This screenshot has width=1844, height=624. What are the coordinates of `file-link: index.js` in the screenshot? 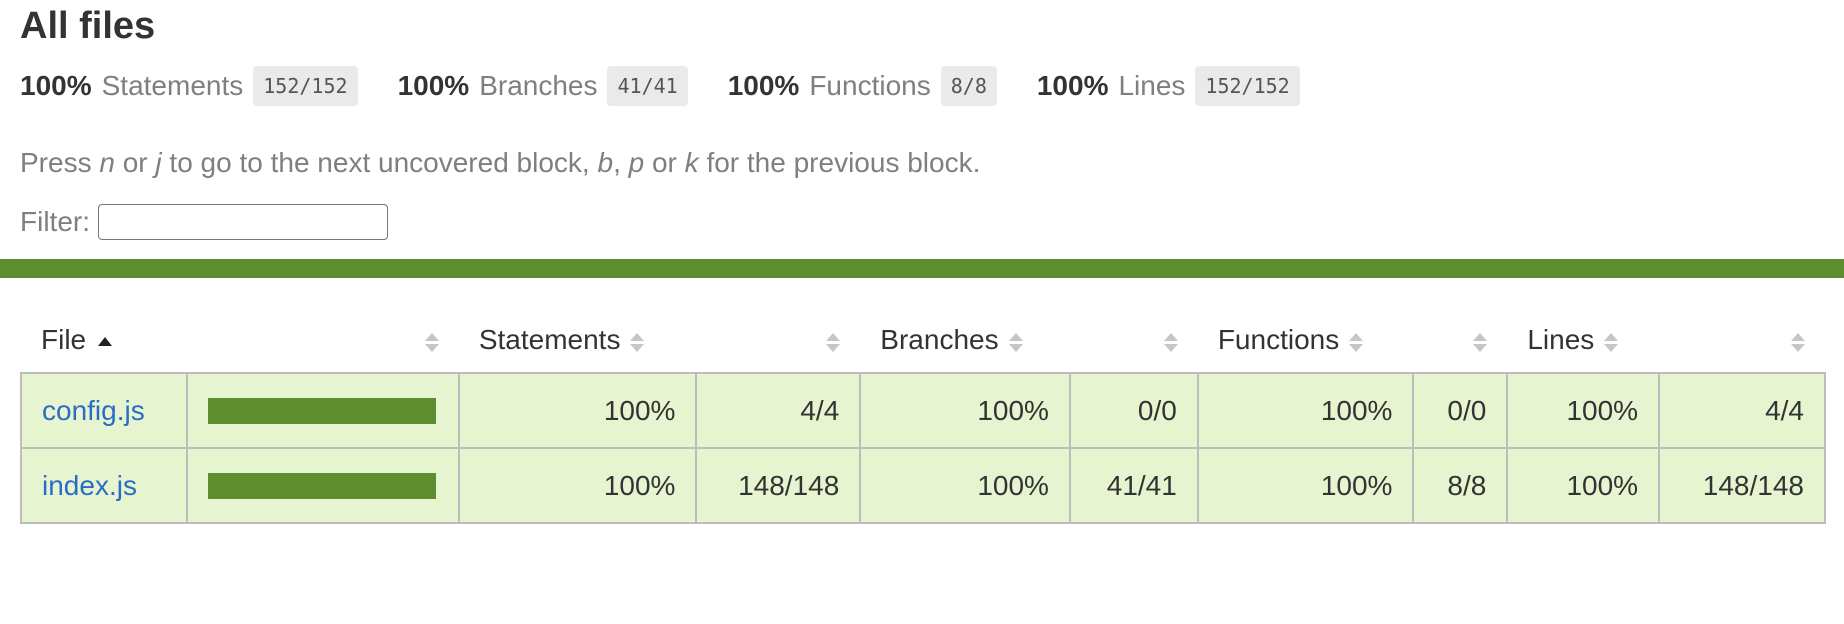 It's located at (89, 485).